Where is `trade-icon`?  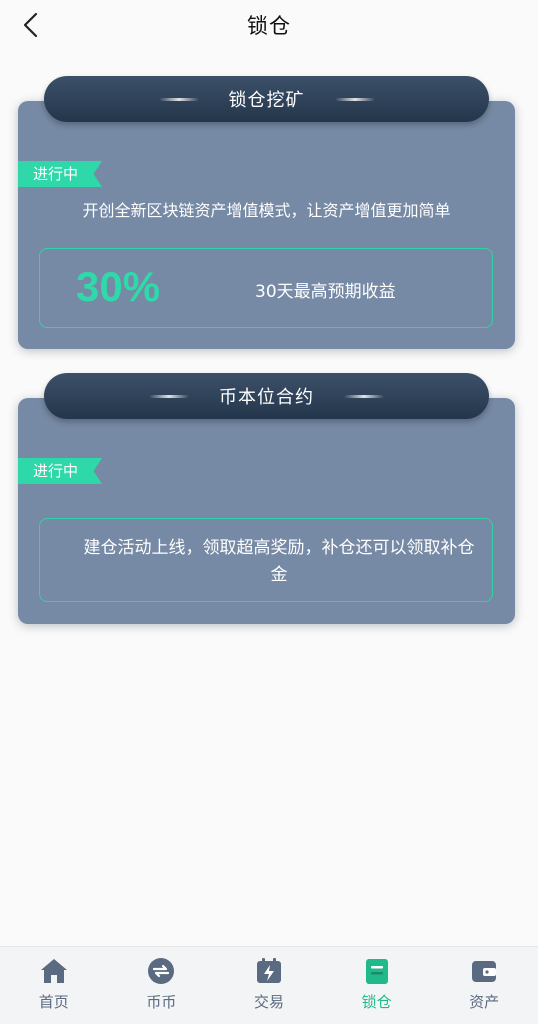 trade-icon is located at coordinates (268, 970).